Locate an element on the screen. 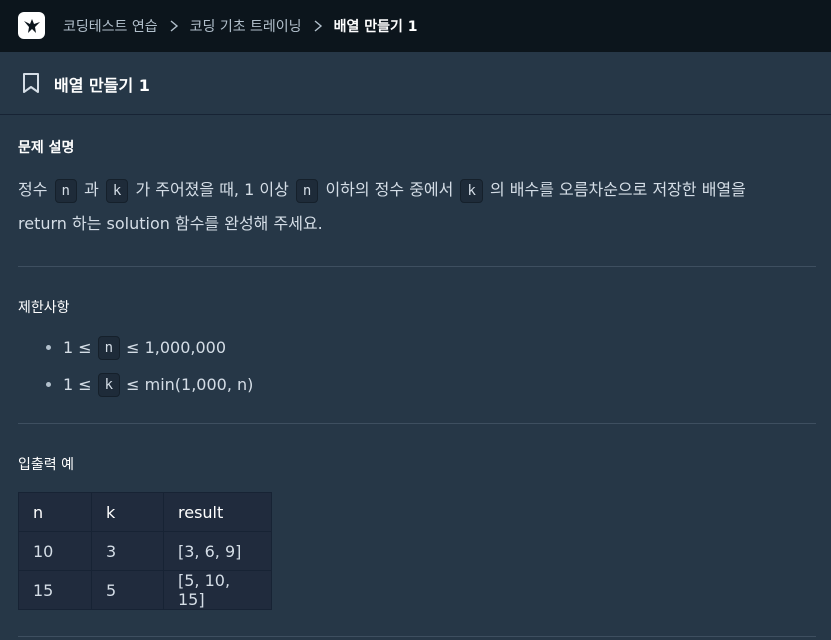 The image size is (831, 640). table-cell: 10 is located at coordinates (55, 551).